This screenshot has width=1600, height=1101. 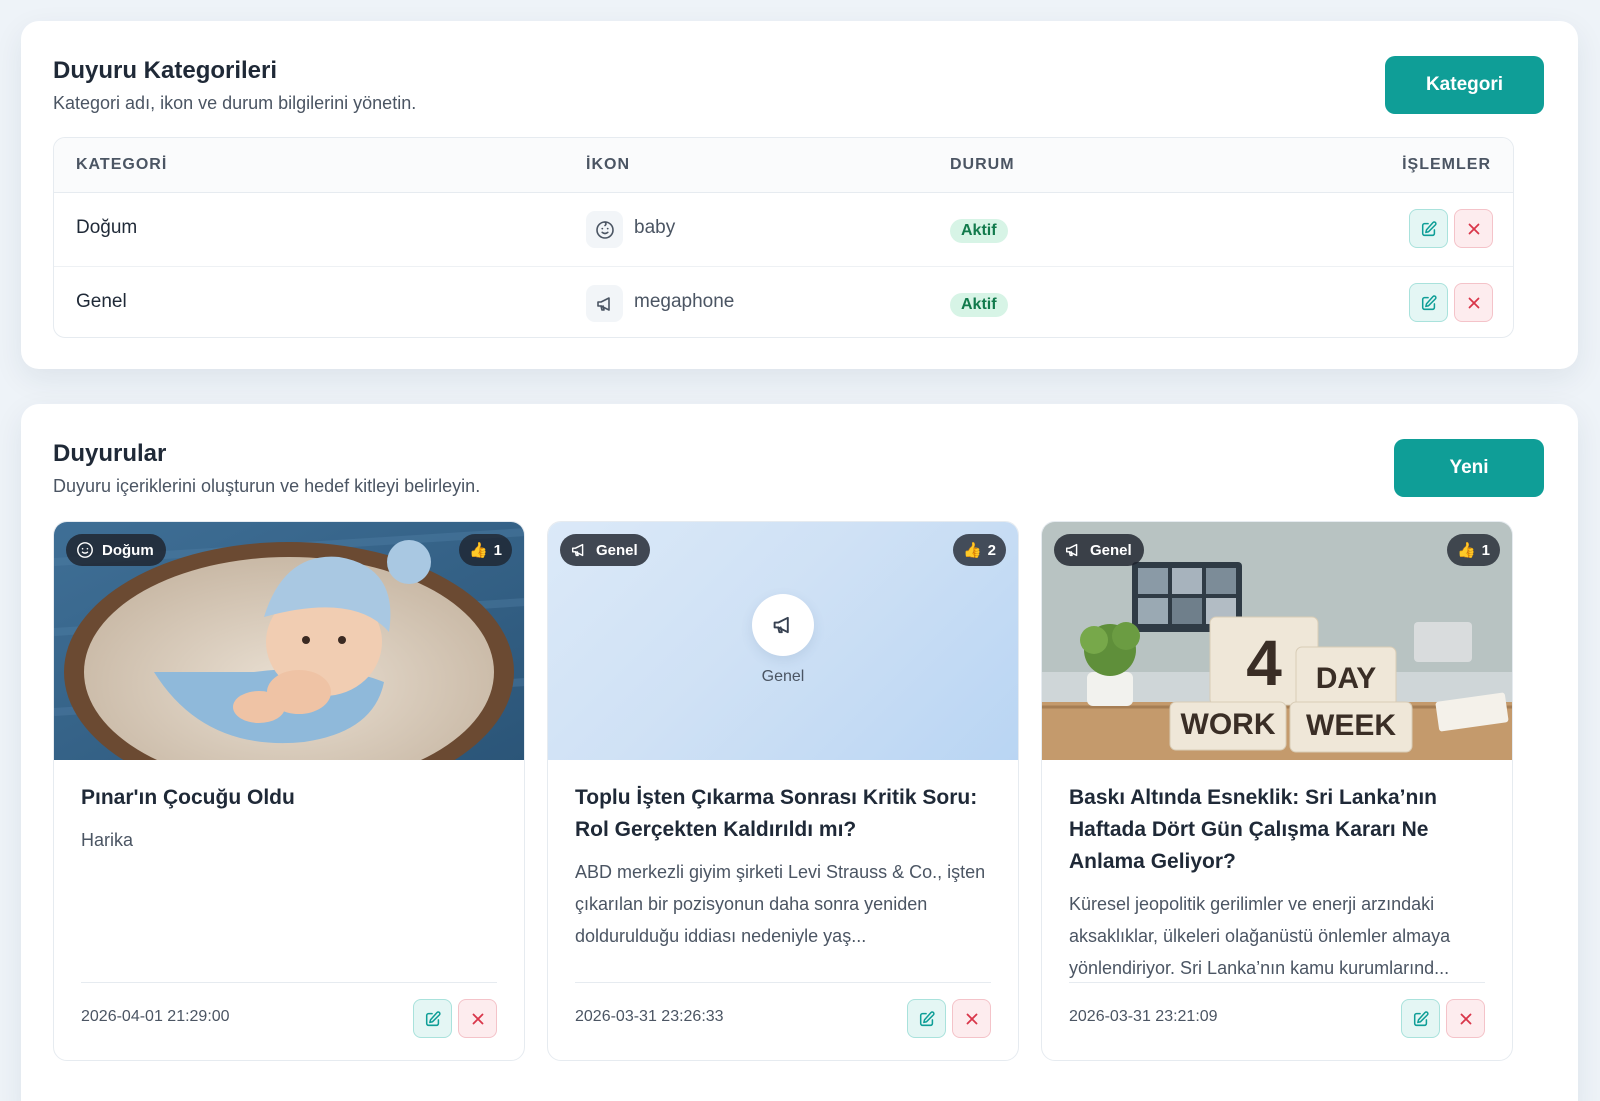 What do you see at coordinates (783, 165) in the screenshot?
I see `table-header: KATEGORİ İKON DURUM İŞLEMLER` at bounding box center [783, 165].